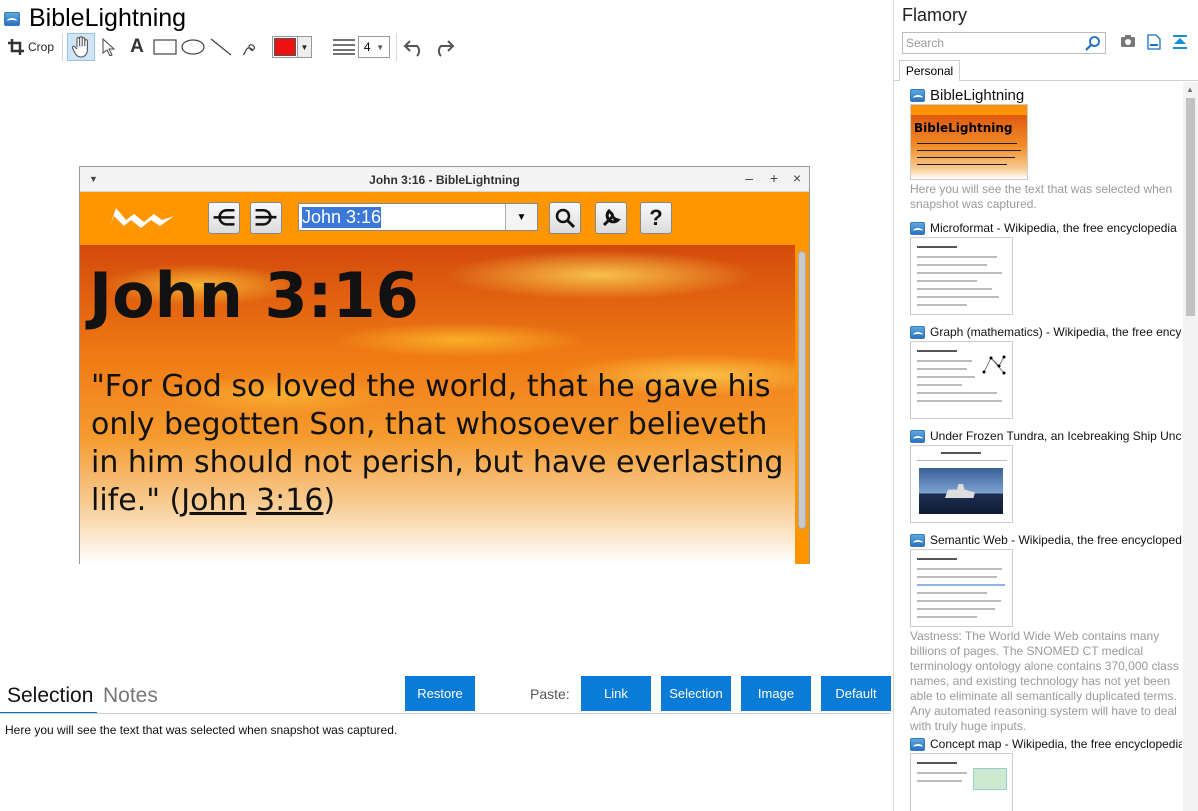 The image size is (1198, 811). I want to click on crop-button: Crop, so click(31, 47).